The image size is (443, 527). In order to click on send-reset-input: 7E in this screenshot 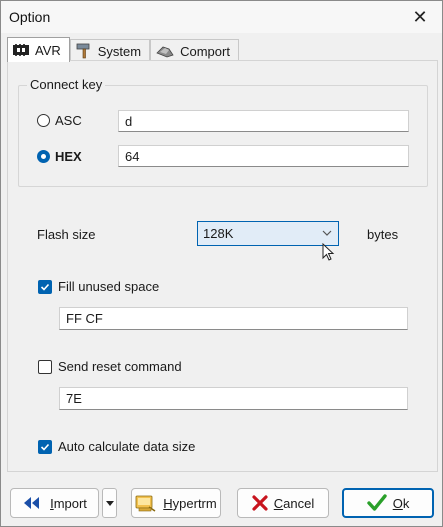, I will do `click(233, 398)`.